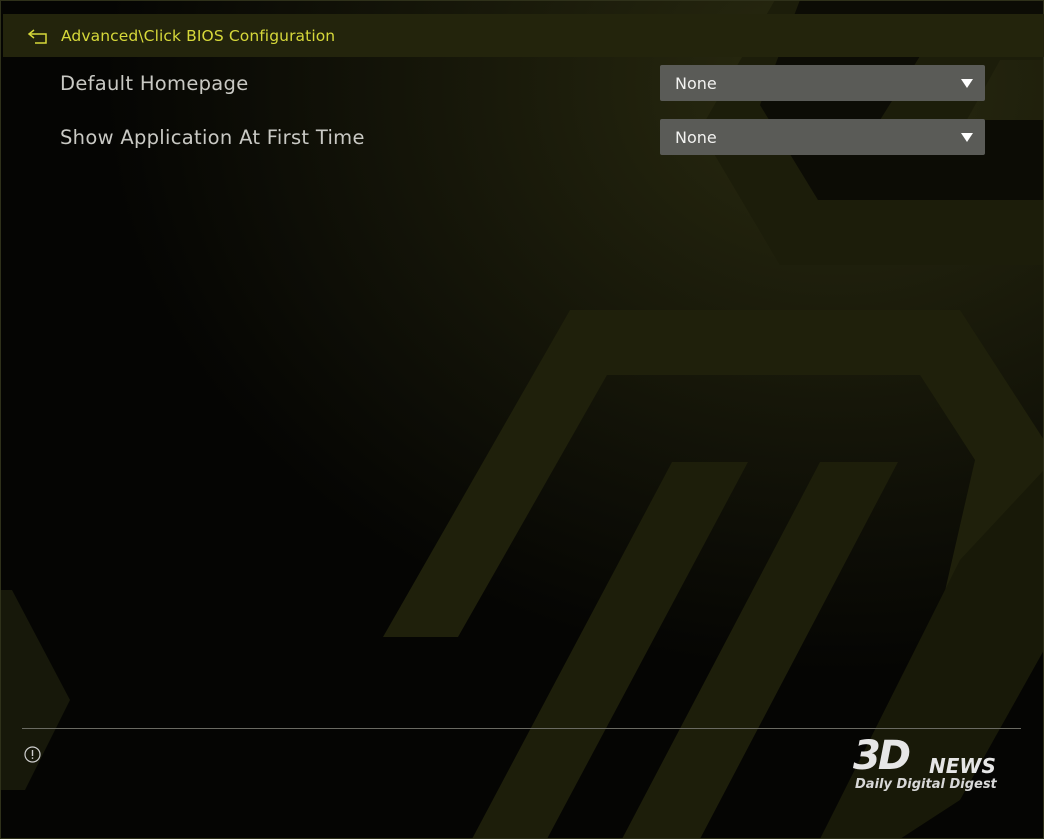 This screenshot has width=1044, height=839. I want to click on watermark-tagline: Daily Digital Digest, so click(926, 784).